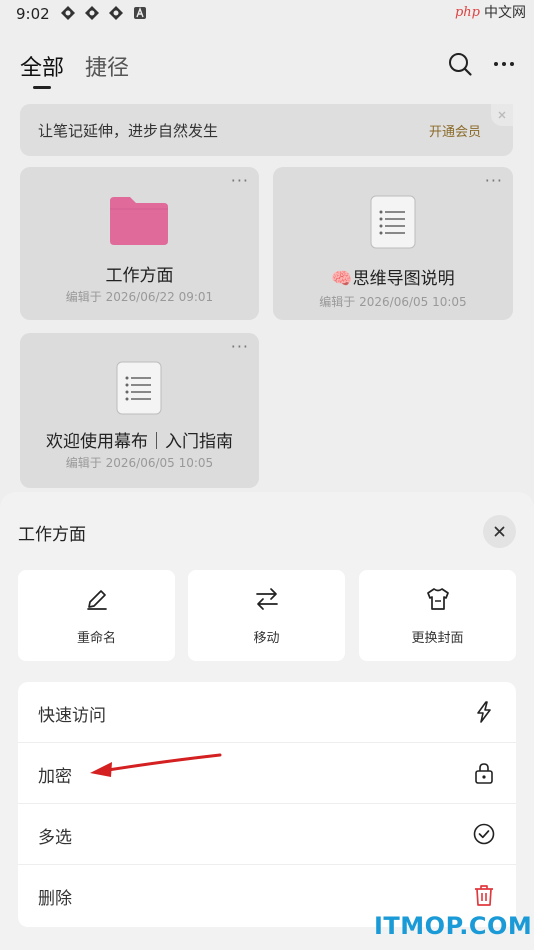 This screenshot has height=950, width=534. Describe the element at coordinates (437, 615) in the screenshot. I see `change-cover-button: 更换封面` at that location.